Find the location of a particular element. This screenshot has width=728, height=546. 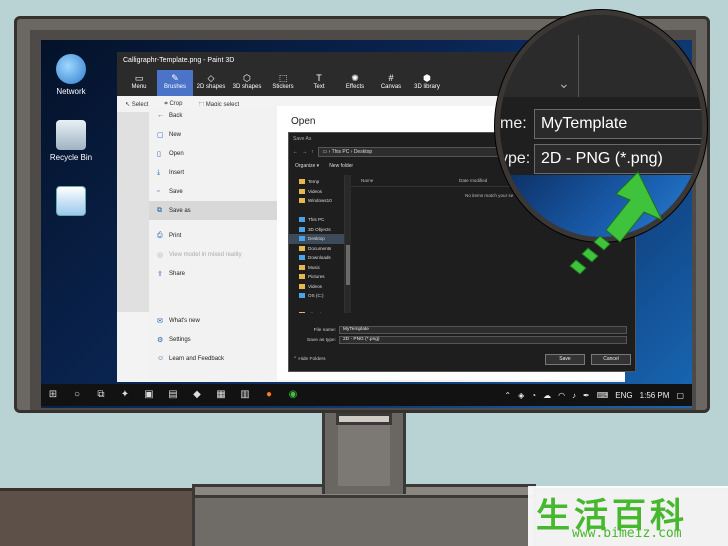

nav-item-music: Music is located at coordinates (316, 268).